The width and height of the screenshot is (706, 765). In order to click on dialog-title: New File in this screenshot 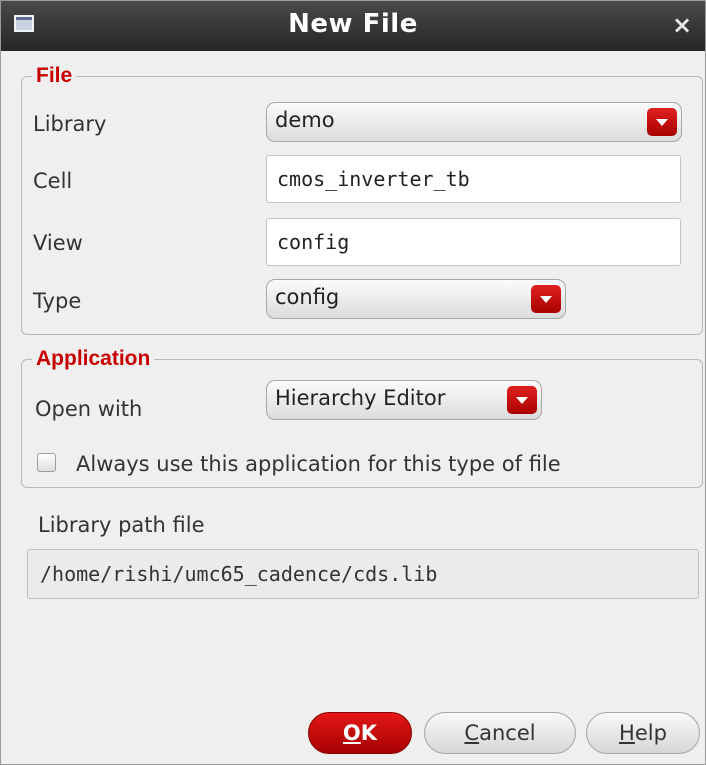, I will do `click(353, 24)`.